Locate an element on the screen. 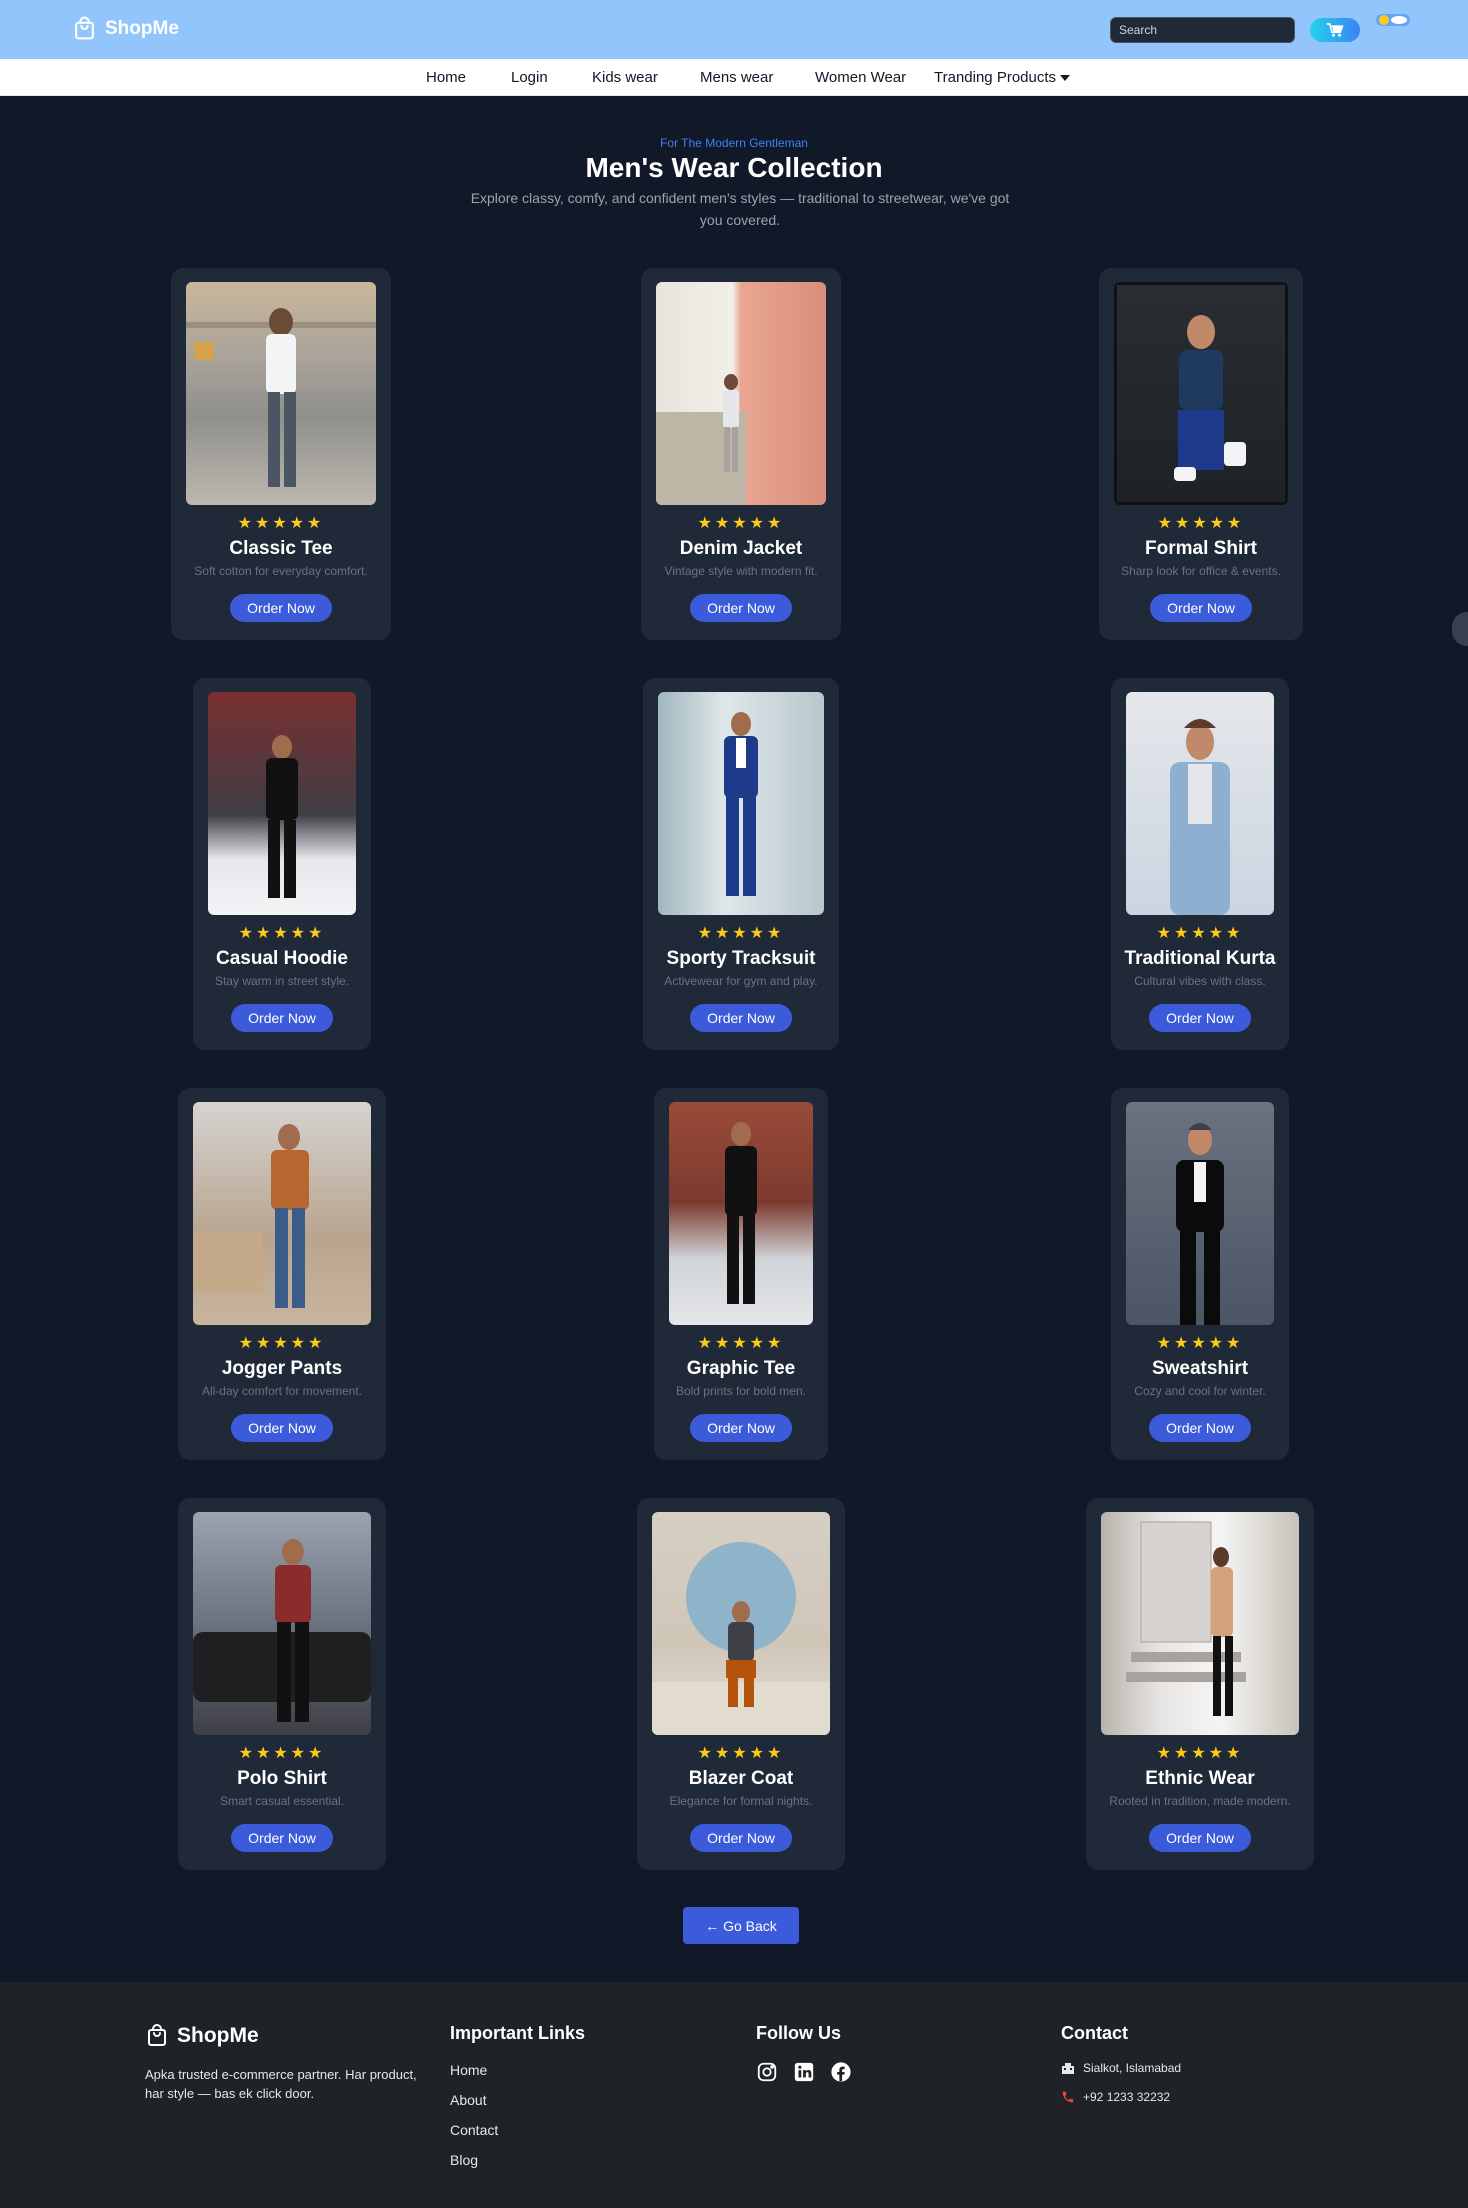 The image size is (1468, 2208). nav-trending-label: Tranding Products is located at coordinates (995, 77).